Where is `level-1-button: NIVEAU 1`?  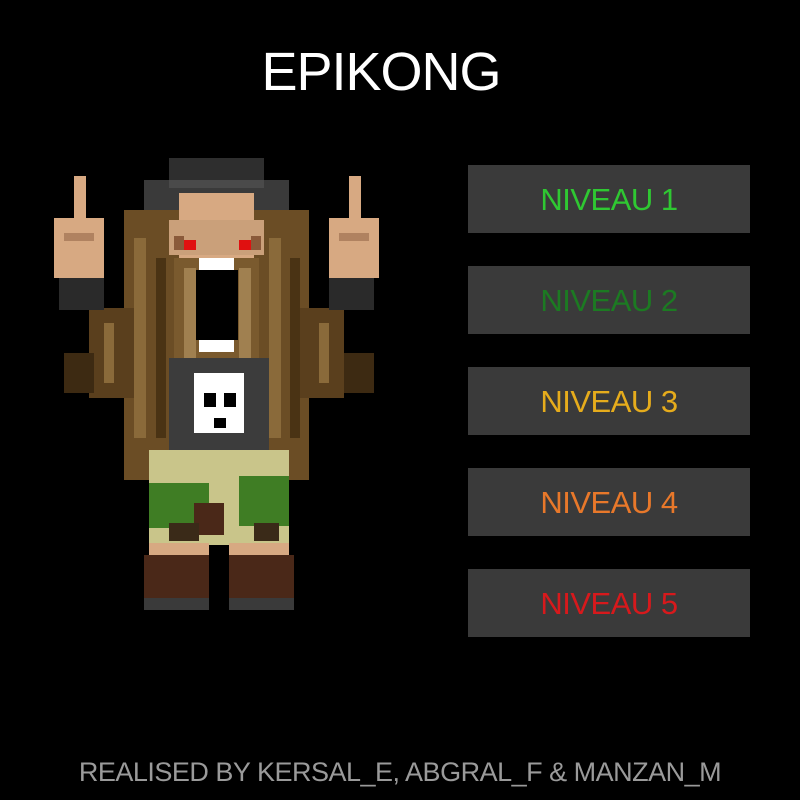 level-1-button: NIVEAU 1 is located at coordinates (609, 199).